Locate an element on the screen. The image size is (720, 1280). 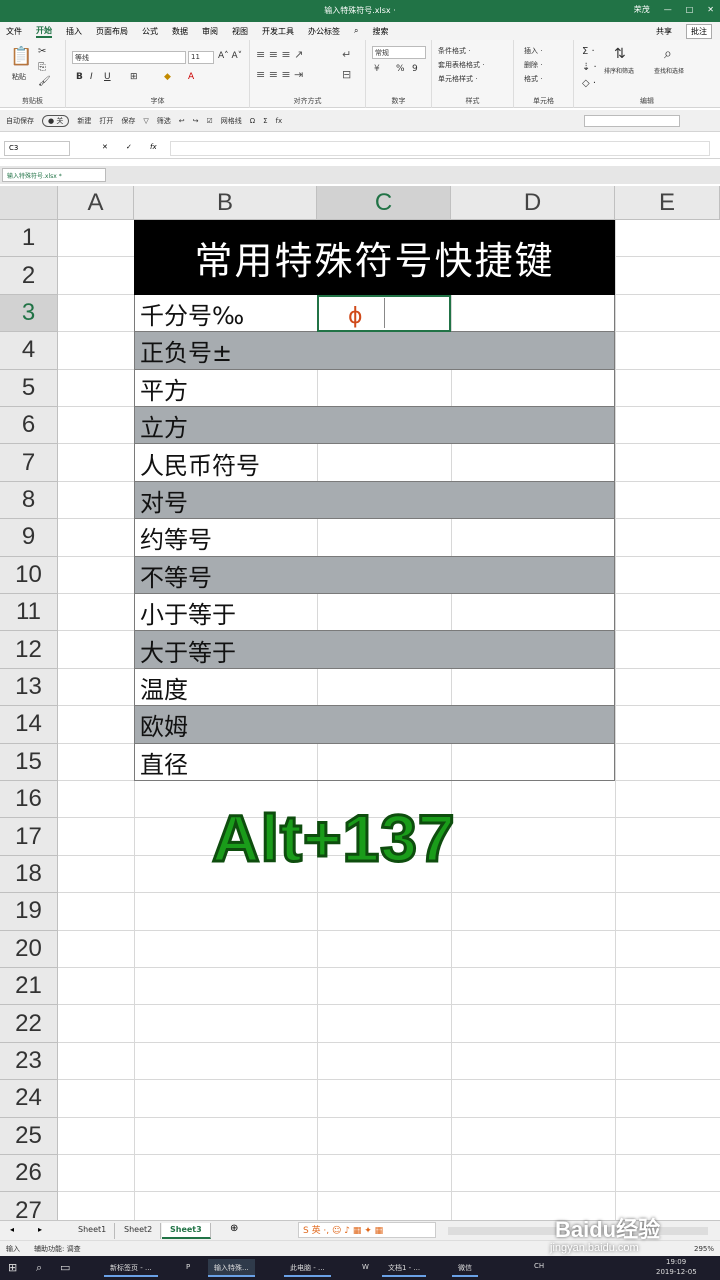
symbol-name-cell: 正负号± is located at coordinates (186, 350).